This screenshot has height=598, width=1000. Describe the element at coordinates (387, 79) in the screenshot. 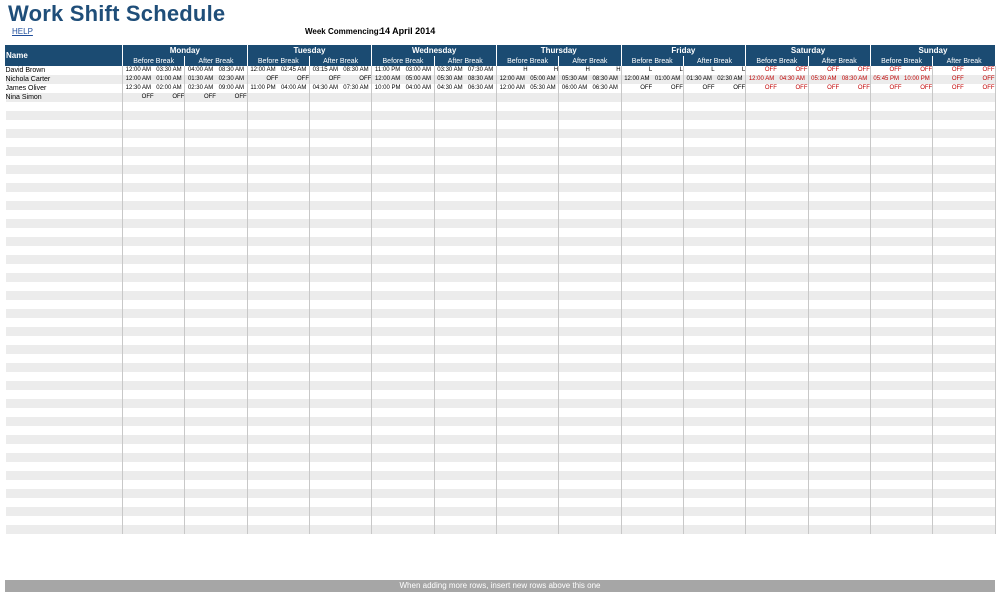

I see `shift-cell: 12:00 AM` at that location.